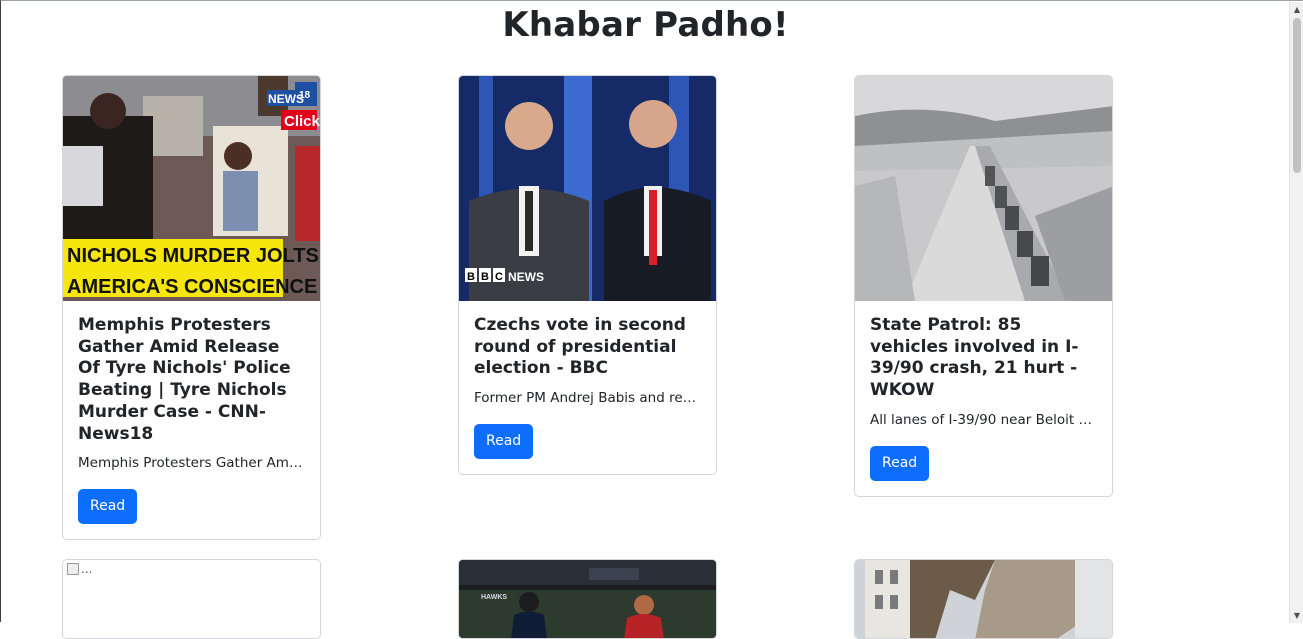 The image size is (1303, 639). What do you see at coordinates (73, 569) in the screenshot?
I see `broken-image-icon` at bounding box center [73, 569].